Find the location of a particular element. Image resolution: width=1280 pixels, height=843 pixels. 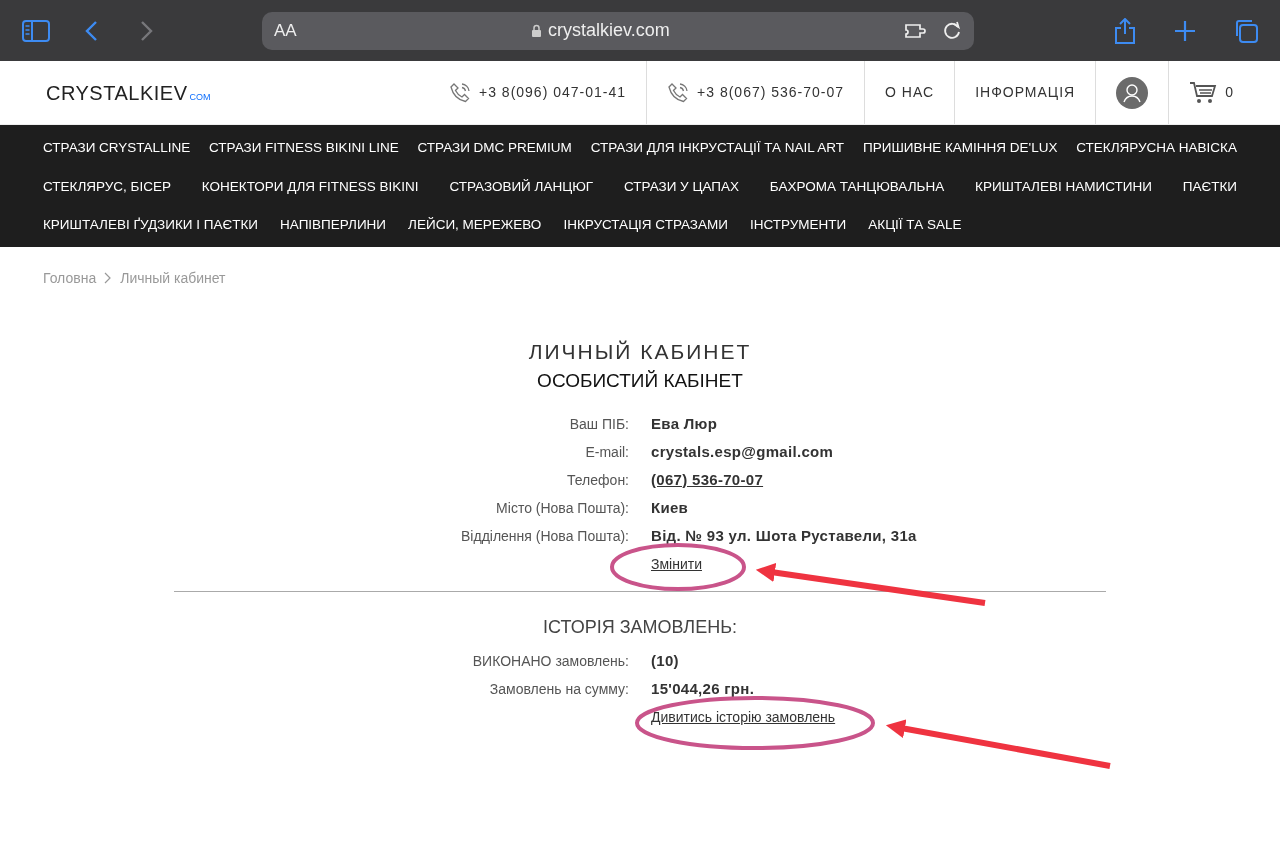

breadcrumb-current: Личный кабинет is located at coordinates (173, 277).